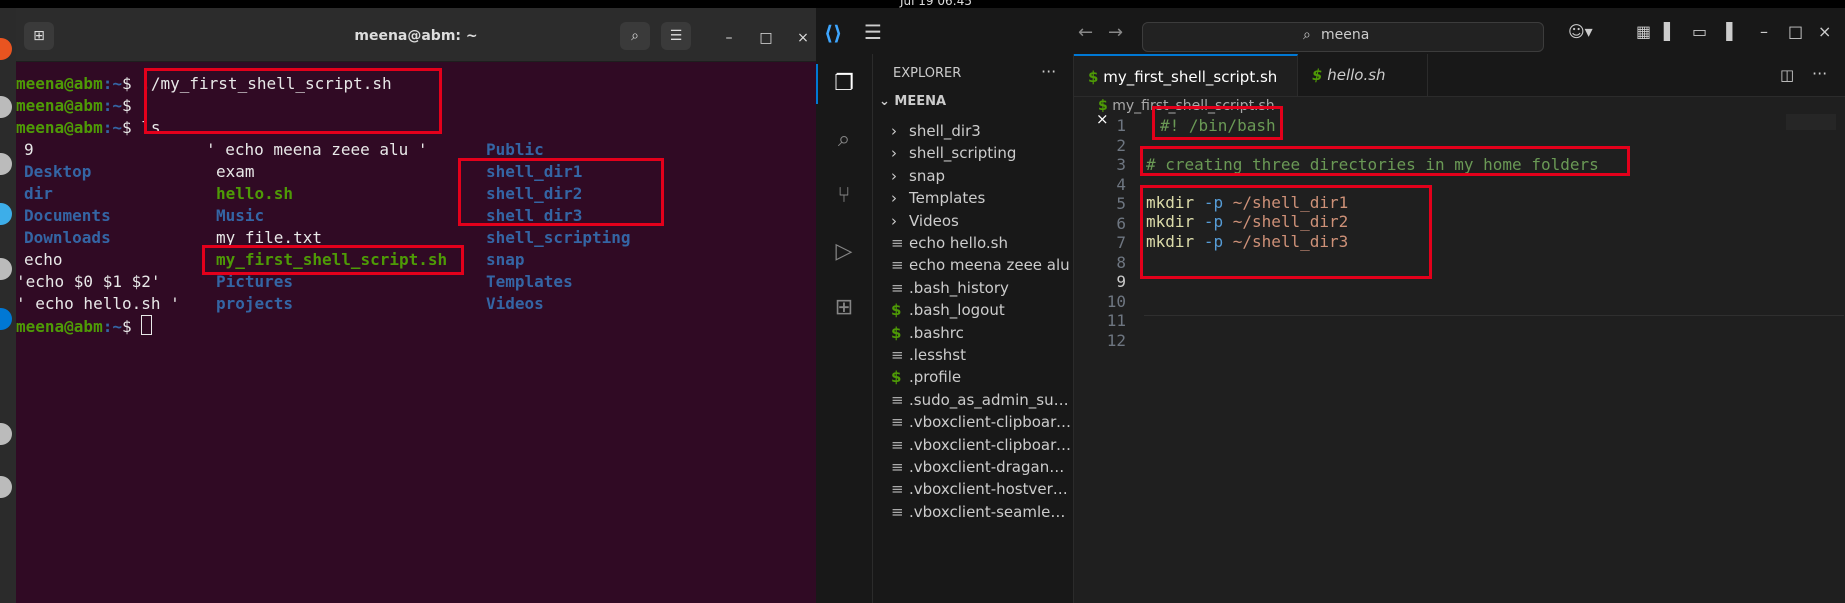 This screenshot has width=1845, height=603. Describe the element at coordinates (8, 305) in the screenshot. I see `dock` at that location.